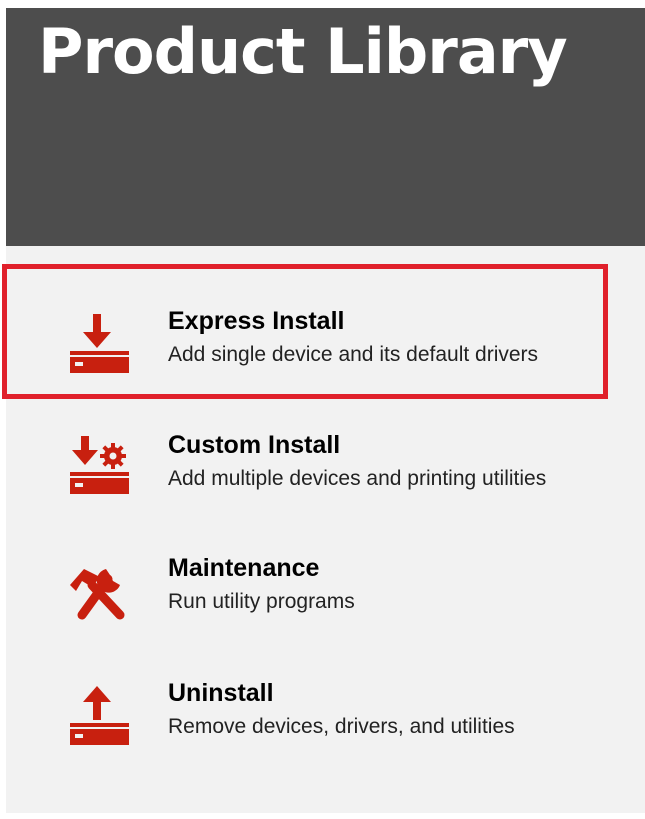 The image size is (645, 819). I want to click on menu-item-label: Maintenance, so click(244, 568).